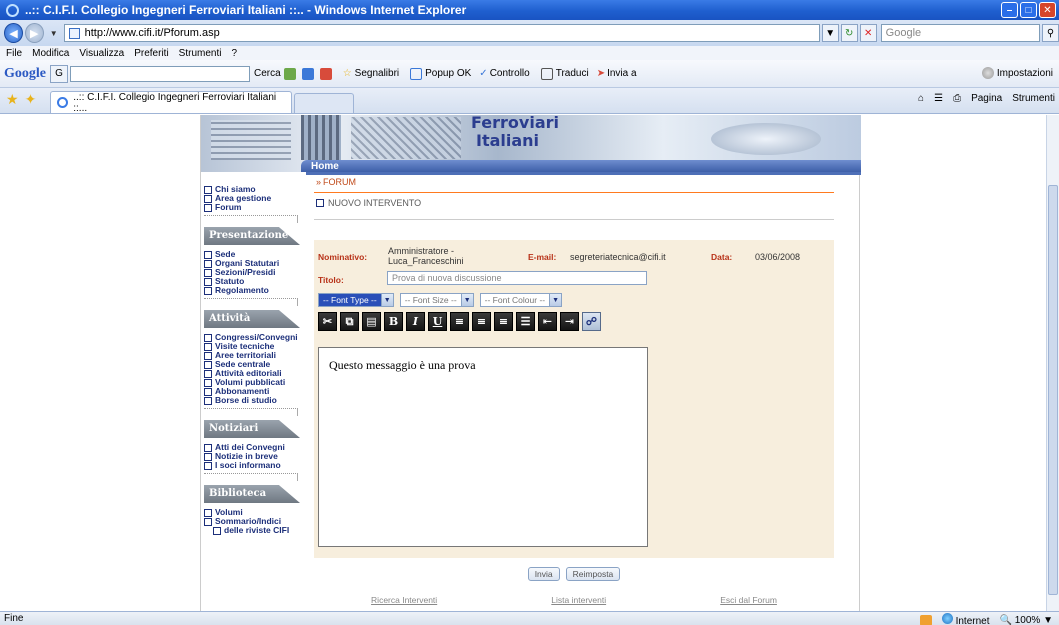 Image resolution: width=1059 pixels, height=625 pixels. What do you see at coordinates (59, 73) in the screenshot?
I see `google-menu-icon: G` at bounding box center [59, 73].